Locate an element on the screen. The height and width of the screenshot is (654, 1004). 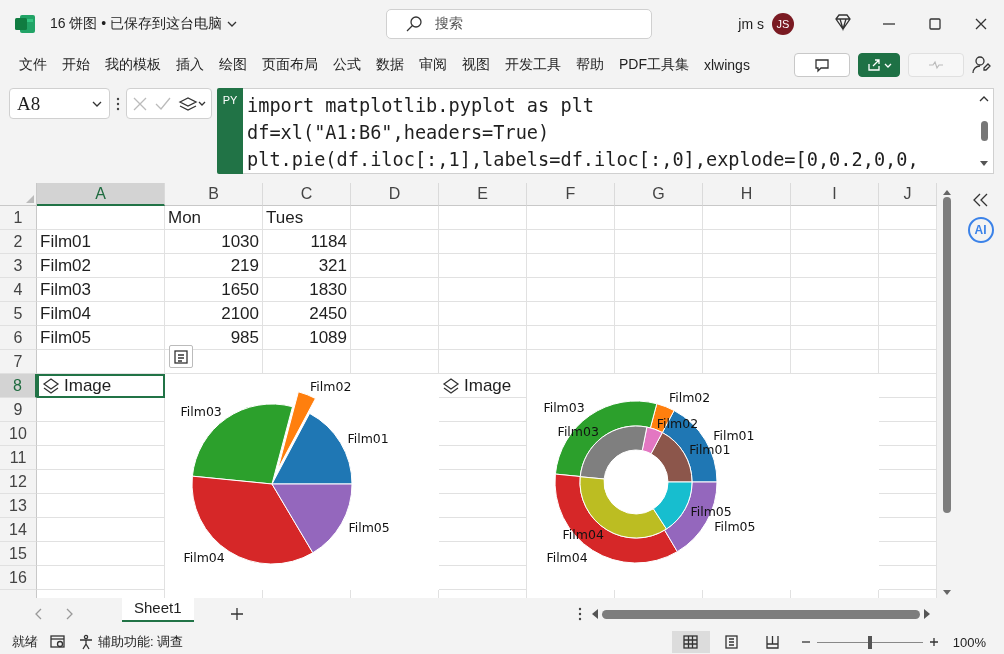
layers-icon is located at coordinates (191, 103).